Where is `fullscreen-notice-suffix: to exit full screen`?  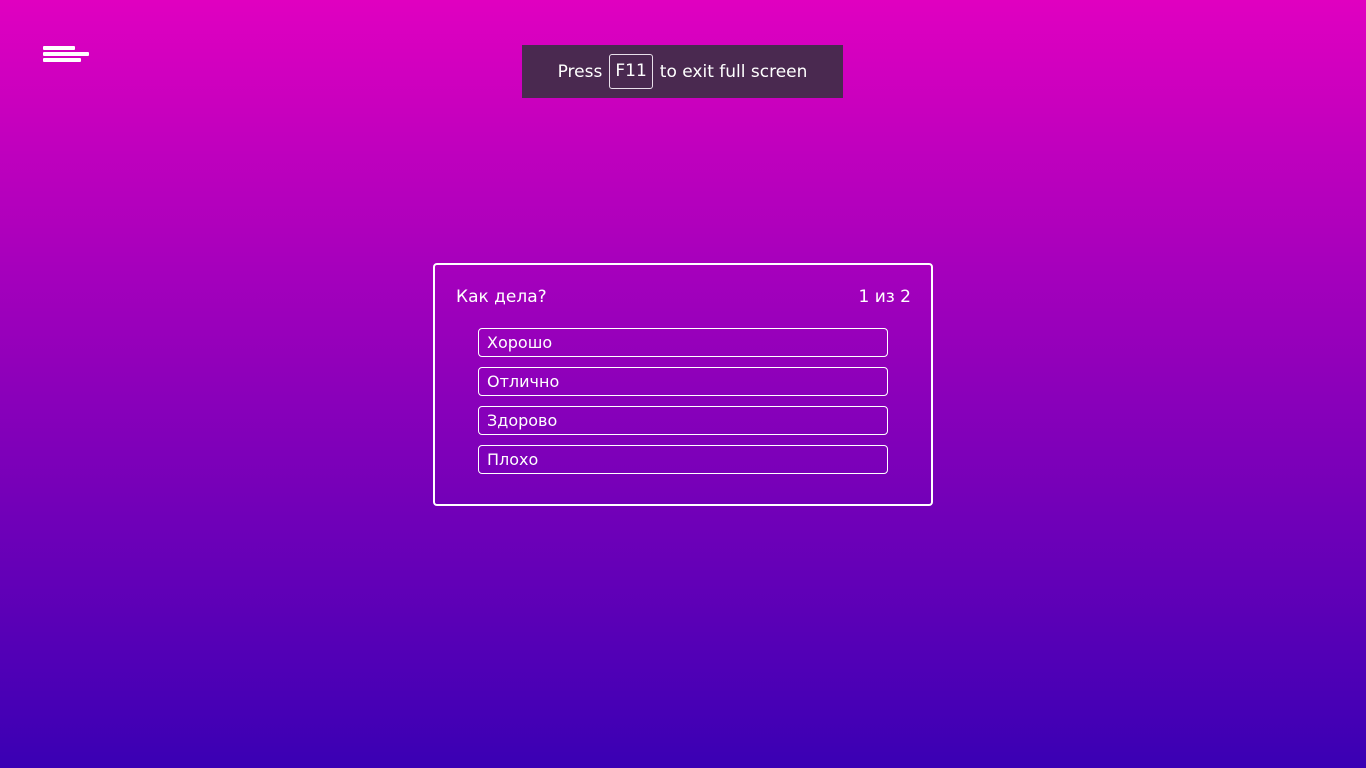 fullscreen-notice-suffix: to exit full screen is located at coordinates (733, 71).